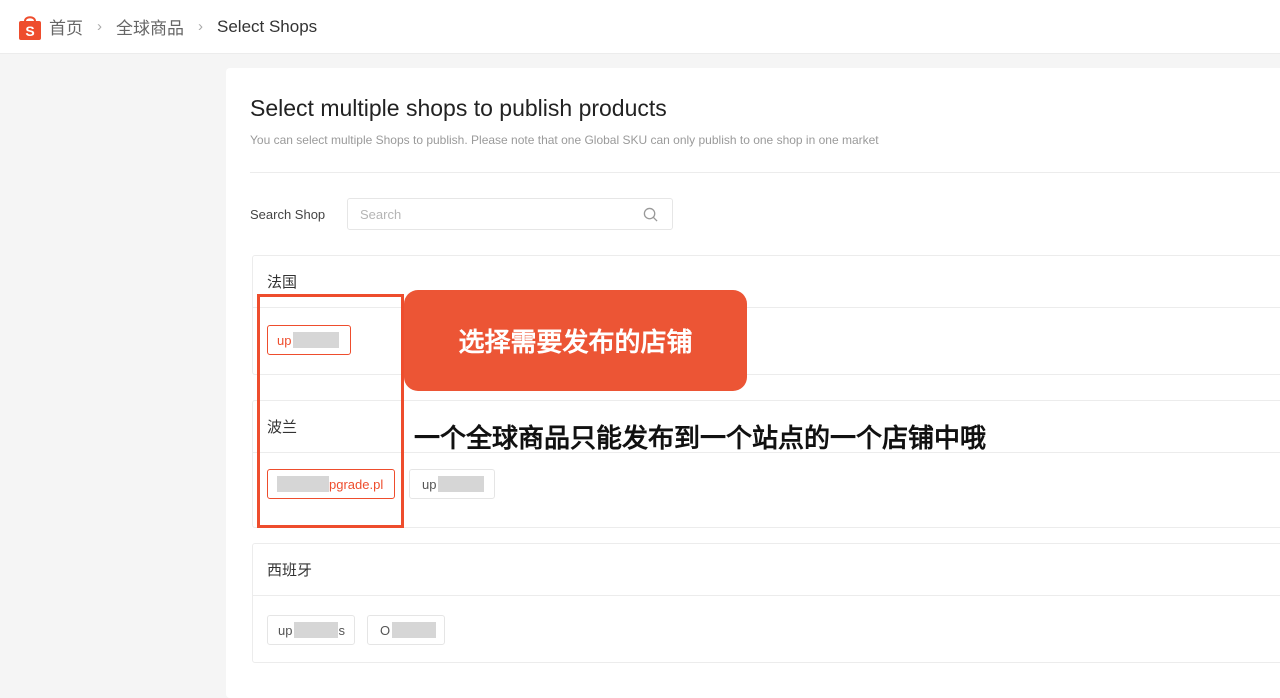  What do you see at coordinates (766, 603) in the screenshot?
I see `market-section-spain: 西班牙 up s O` at bounding box center [766, 603].